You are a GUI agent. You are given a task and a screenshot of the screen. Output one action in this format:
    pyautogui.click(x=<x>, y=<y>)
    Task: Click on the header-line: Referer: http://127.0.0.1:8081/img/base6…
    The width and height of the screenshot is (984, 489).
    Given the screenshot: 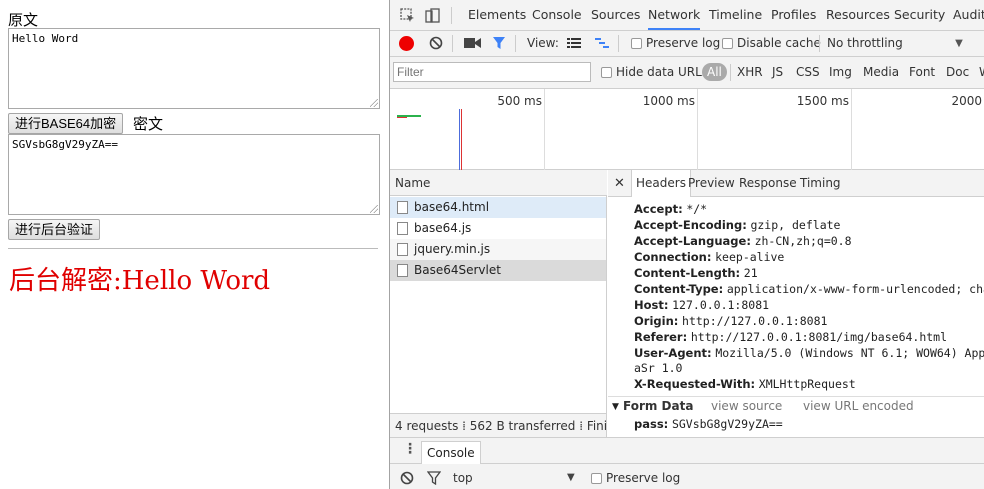 What is the action you would take?
    pyautogui.click(x=791, y=337)
    